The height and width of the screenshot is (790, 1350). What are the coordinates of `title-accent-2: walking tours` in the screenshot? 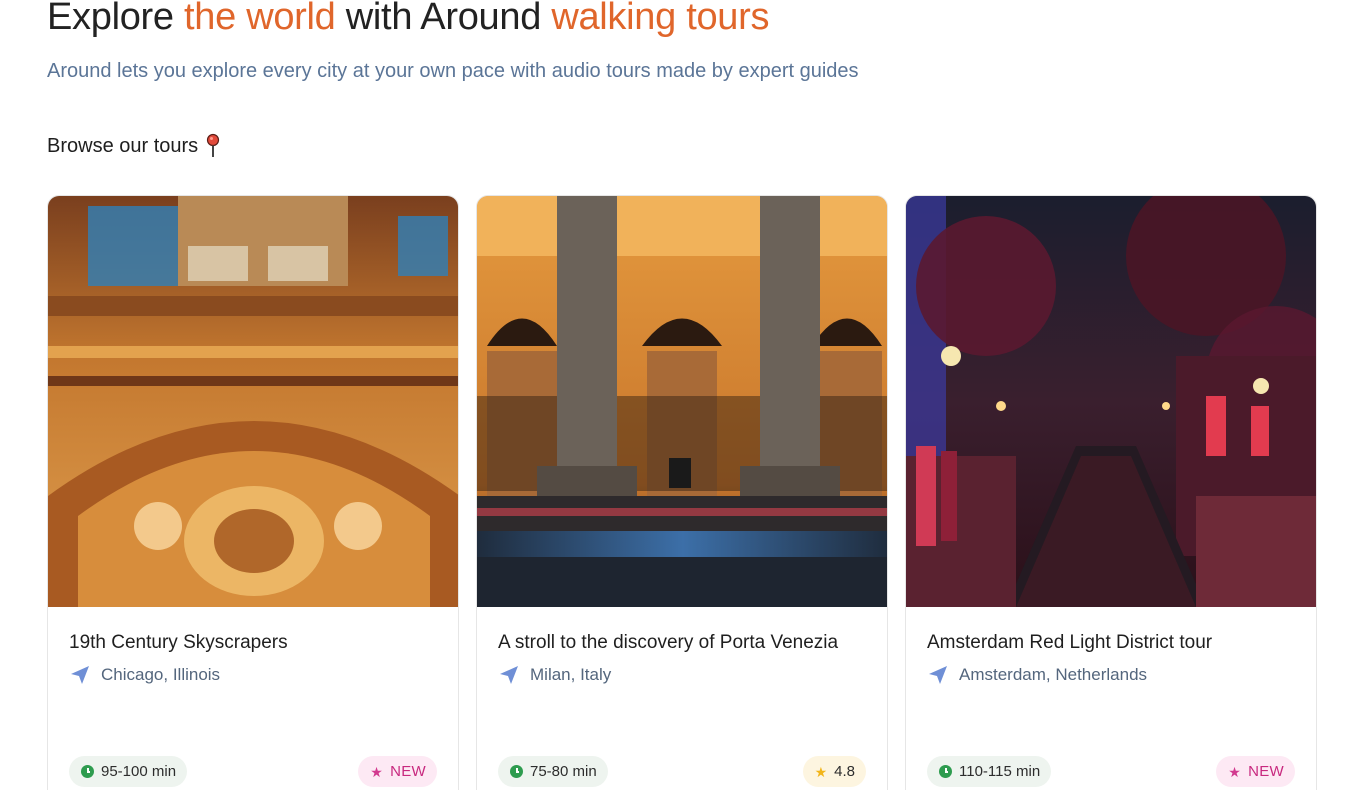 It's located at (660, 19).